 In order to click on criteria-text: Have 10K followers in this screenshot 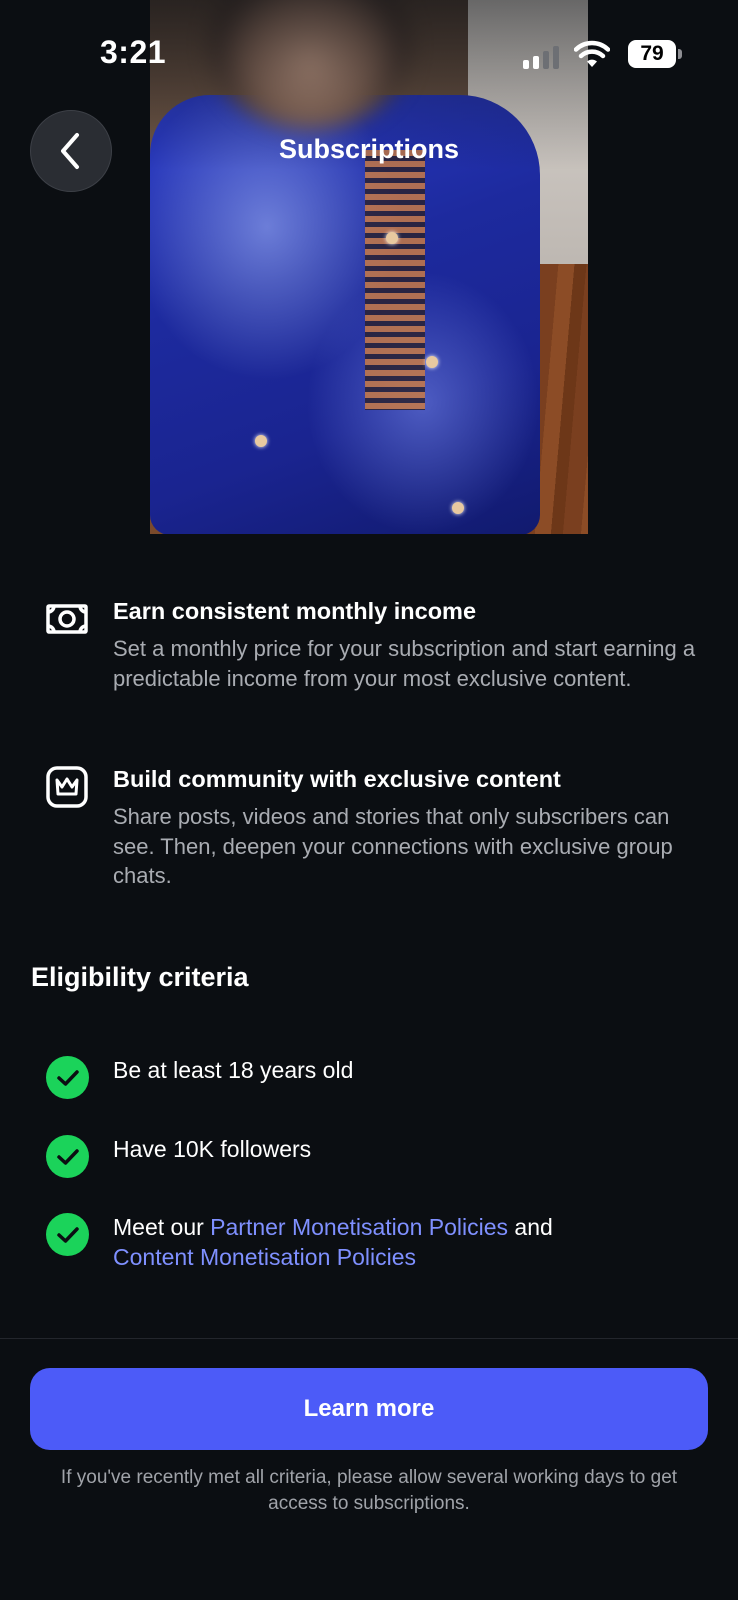, I will do `click(212, 1149)`.